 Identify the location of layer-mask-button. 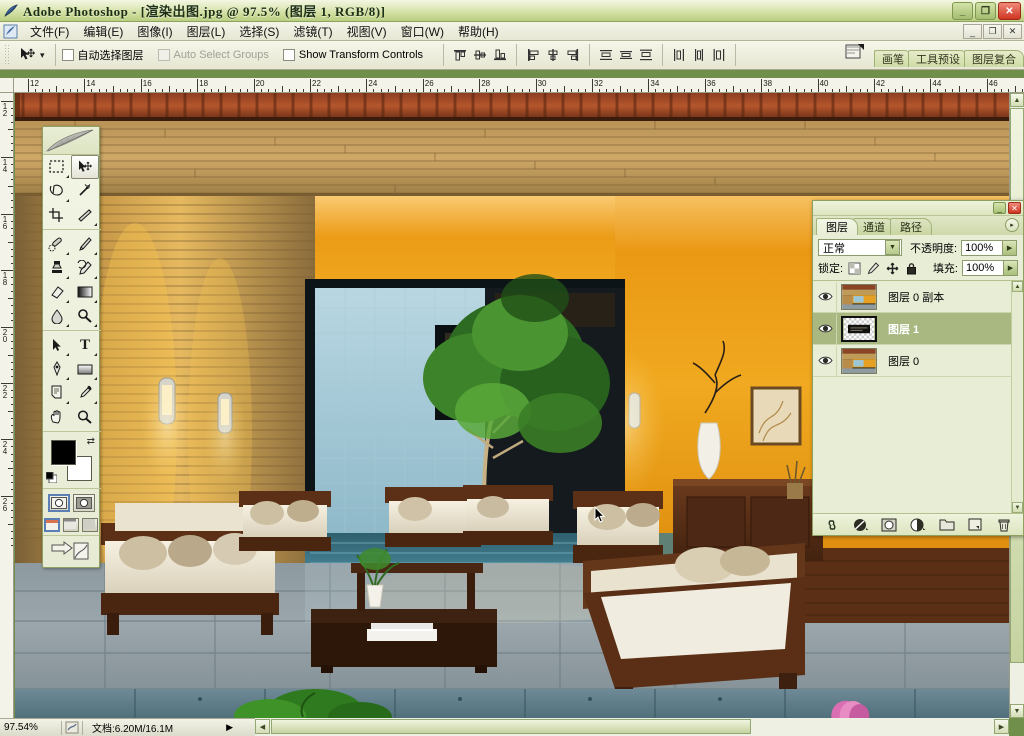
(889, 525).